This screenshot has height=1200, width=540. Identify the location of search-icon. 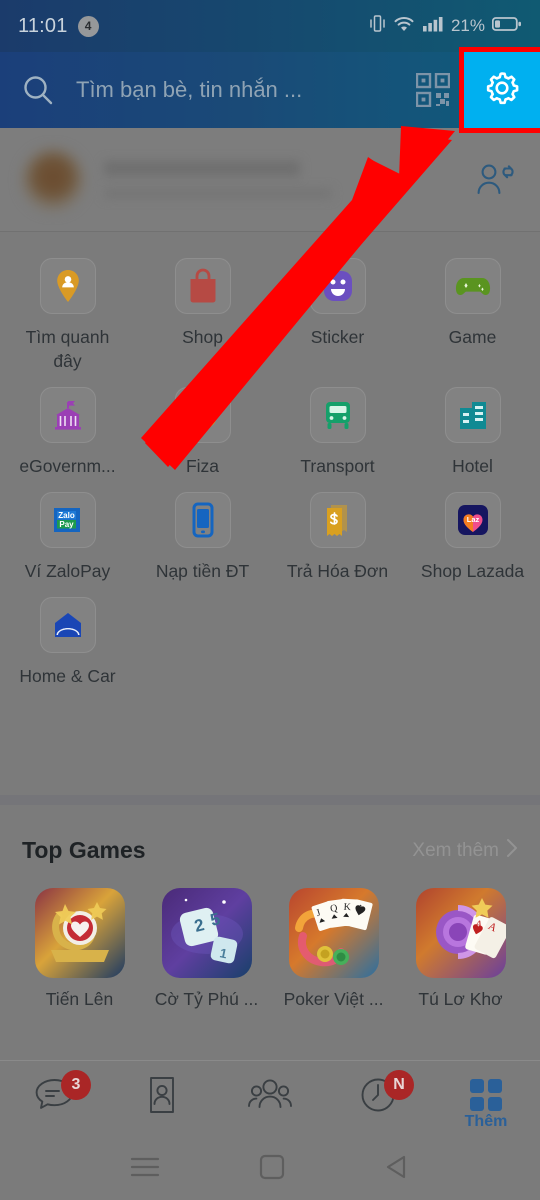
(38, 90).